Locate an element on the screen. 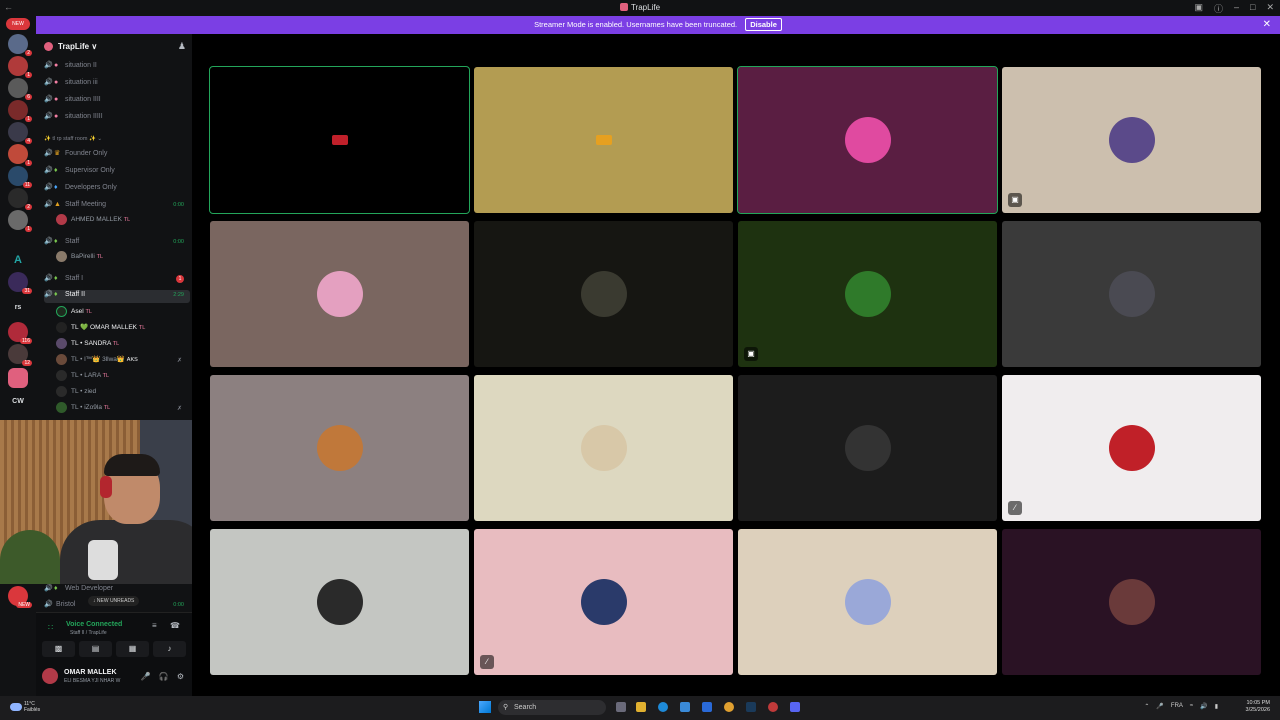 The height and width of the screenshot is (720, 1280). tile-7: ▣ is located at coordinates (867, 294).